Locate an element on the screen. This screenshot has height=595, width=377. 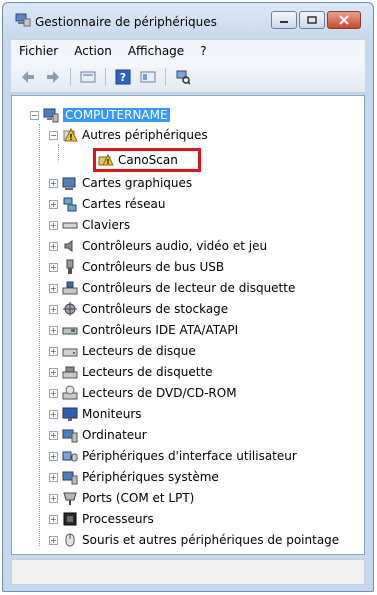
window-title: Gestionnaire de périphériques is located at coordinates (126, 22).